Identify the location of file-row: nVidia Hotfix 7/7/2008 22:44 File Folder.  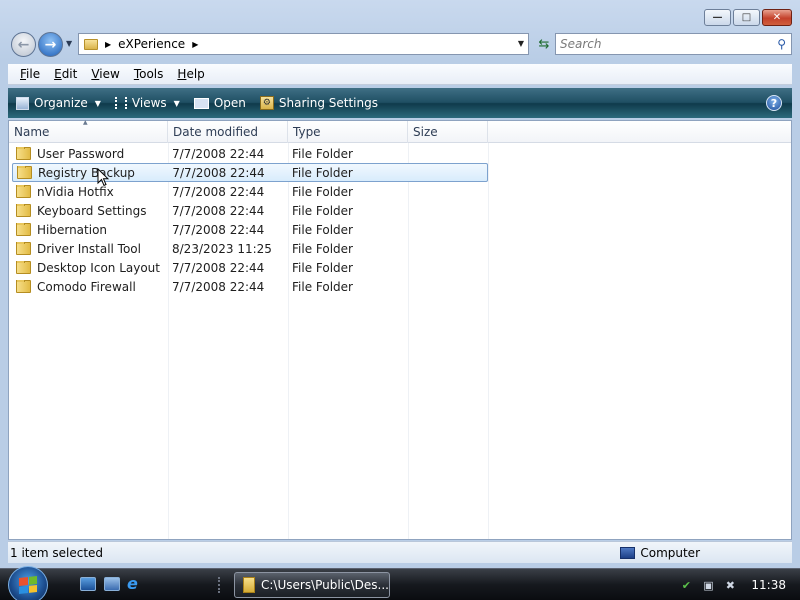
(250, 191).